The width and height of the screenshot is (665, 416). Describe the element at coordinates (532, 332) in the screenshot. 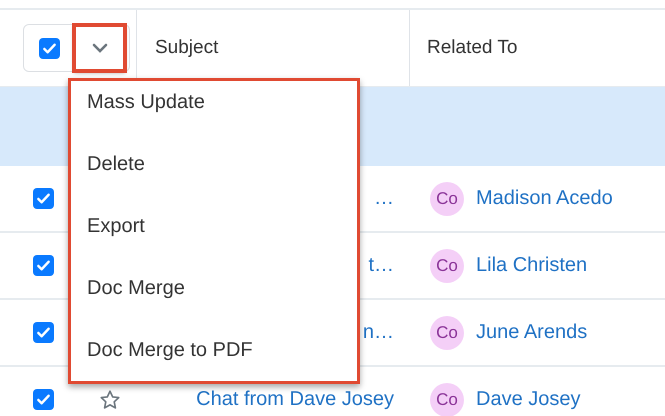

I see `related-link: June Arends` at that location.